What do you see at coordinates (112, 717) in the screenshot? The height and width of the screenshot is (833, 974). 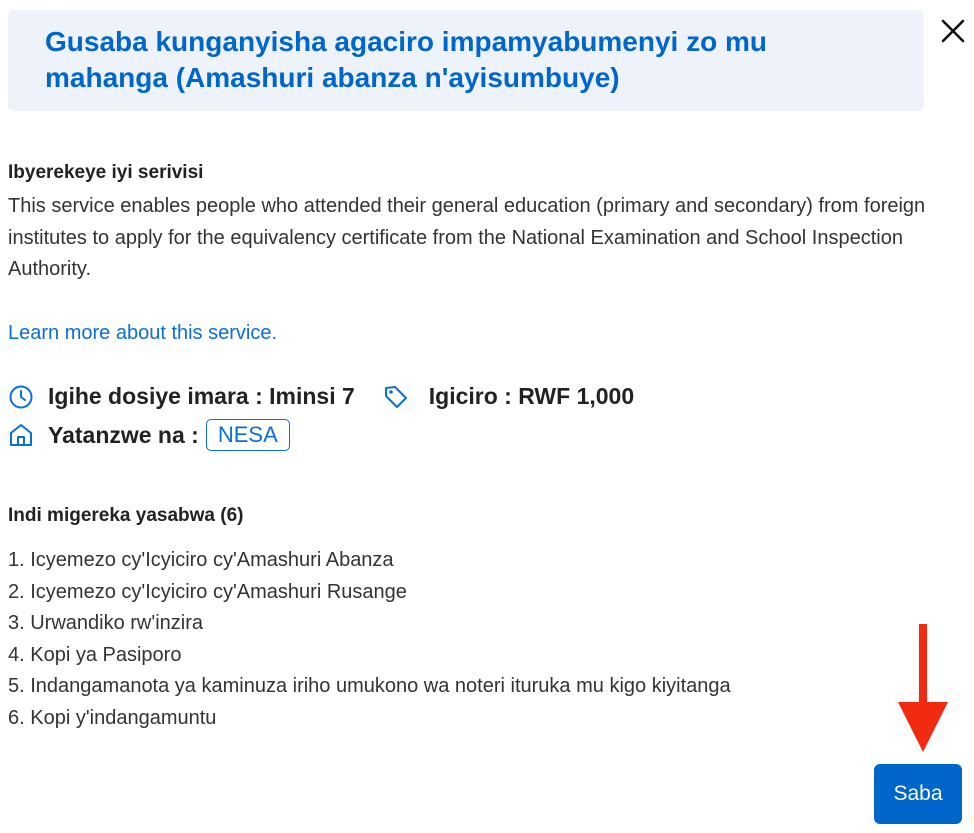 I see `document-item: 6. Kopi y'indangamuntu` at bounding box center [112, 717].